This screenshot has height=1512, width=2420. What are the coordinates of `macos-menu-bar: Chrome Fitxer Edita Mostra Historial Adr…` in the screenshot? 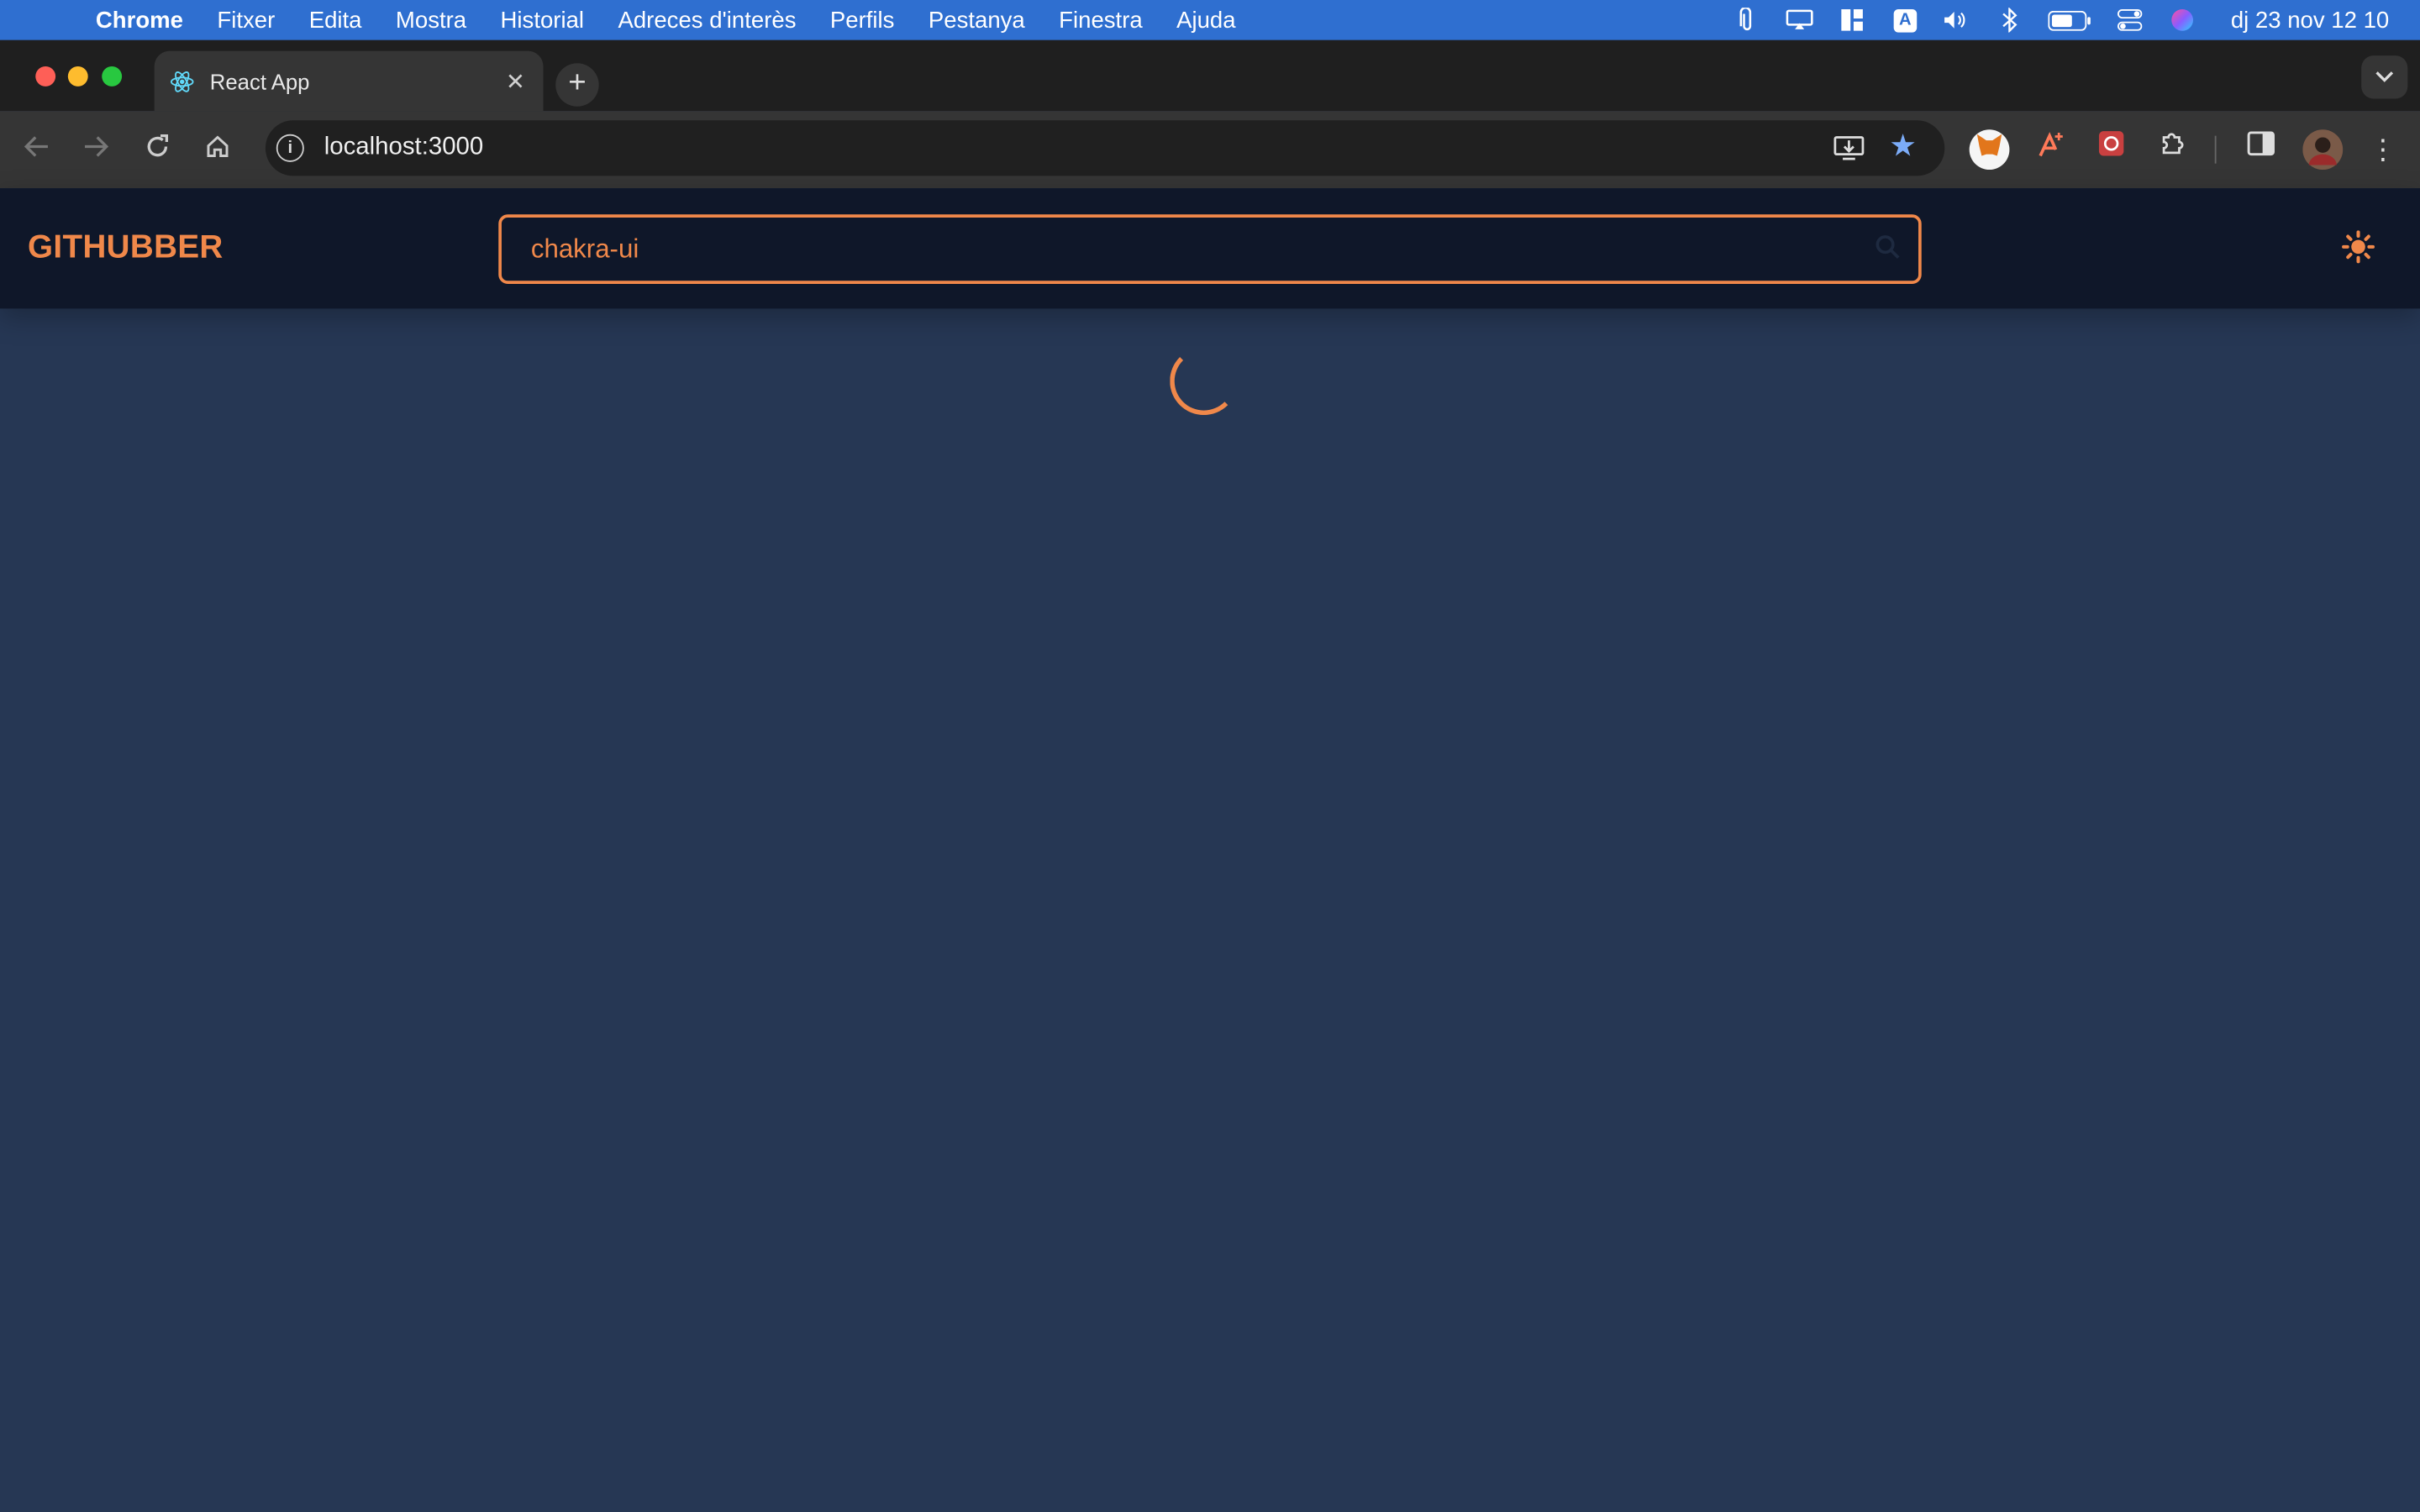 It's located at (1210, 20).